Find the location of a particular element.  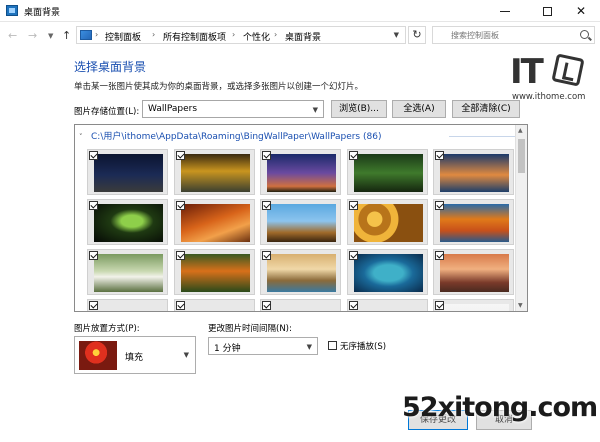

interval-dropdown: 1 分钟 ▼ is located at coordinates (263, 346).